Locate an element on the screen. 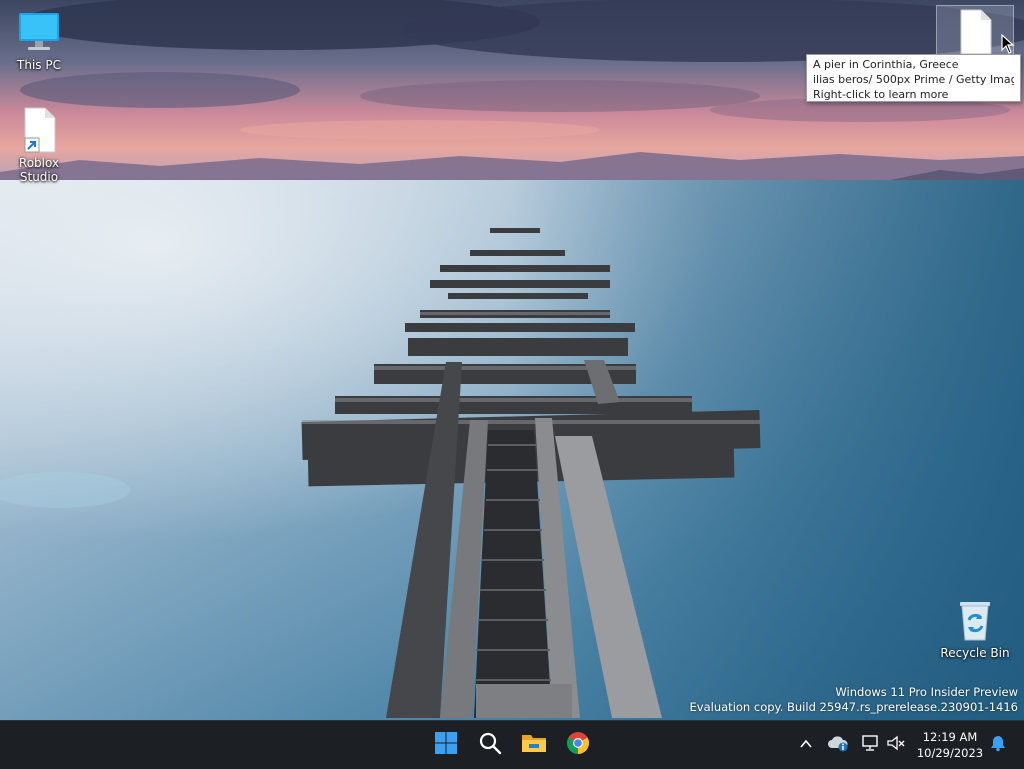 The width and height of the screenshot is (1024, 769). clock-date: 10/29/2023 is located at coordinates (950, 753).